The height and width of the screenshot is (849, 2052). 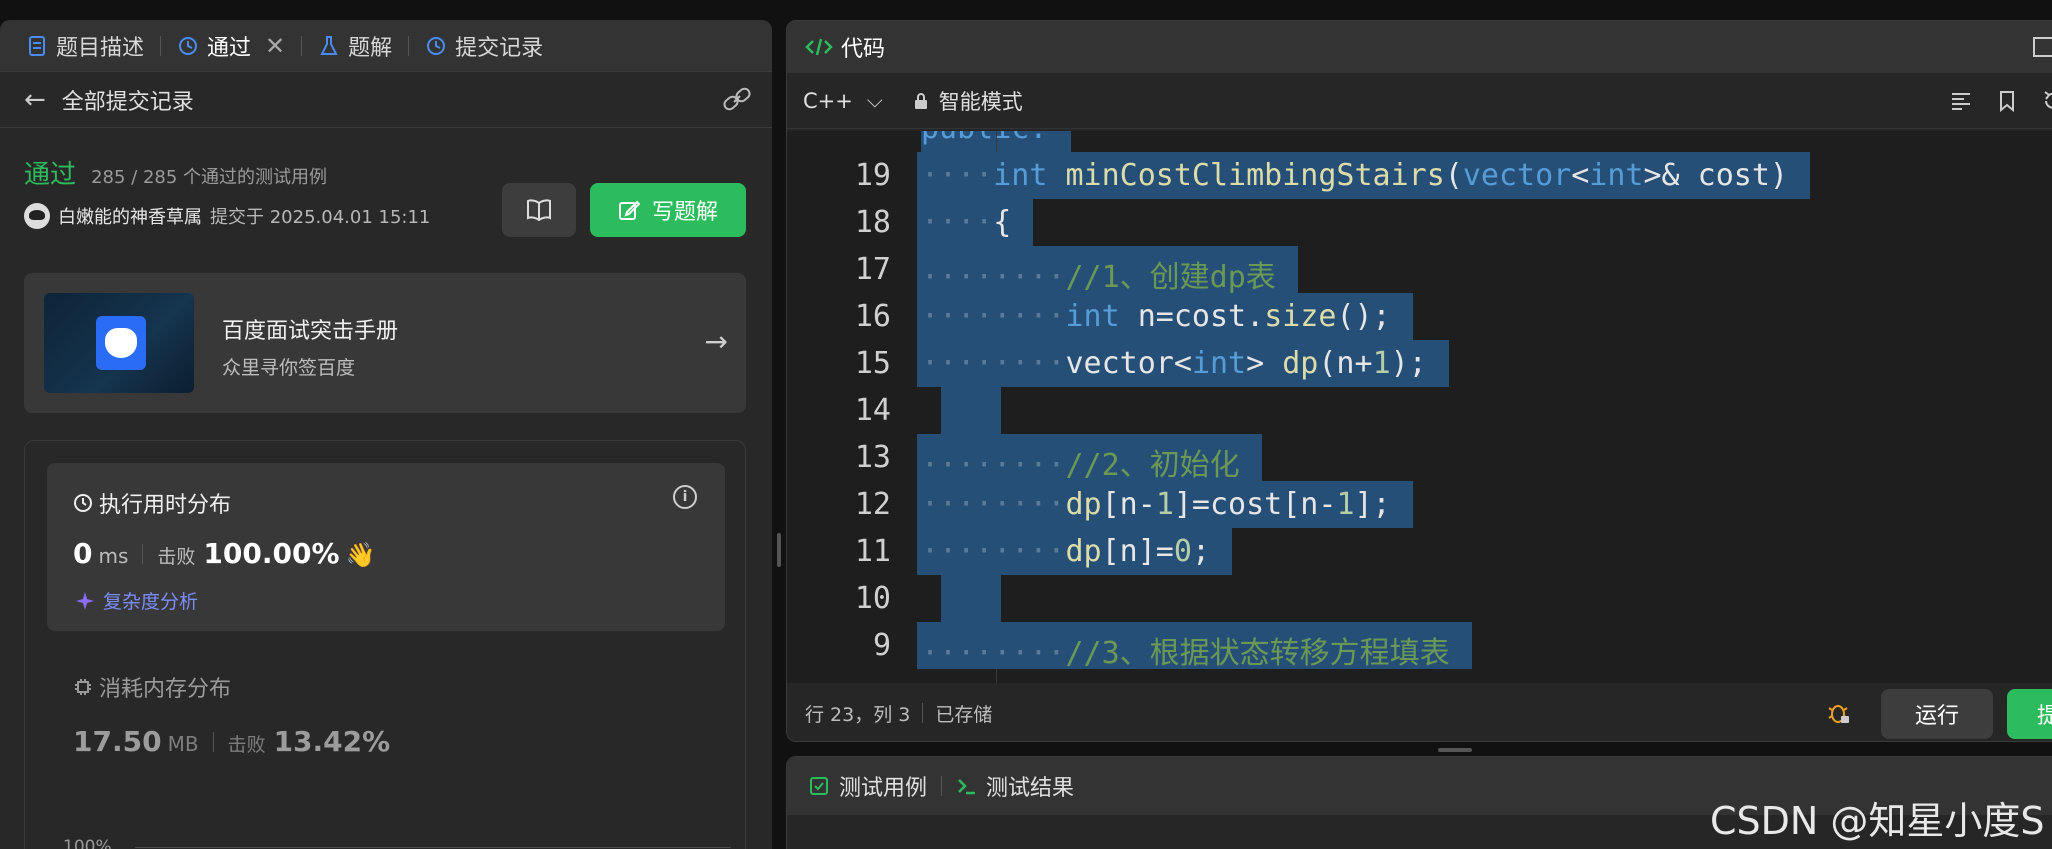 I want to click on code-tabbar: 代码, so click(x=1419, y=47).